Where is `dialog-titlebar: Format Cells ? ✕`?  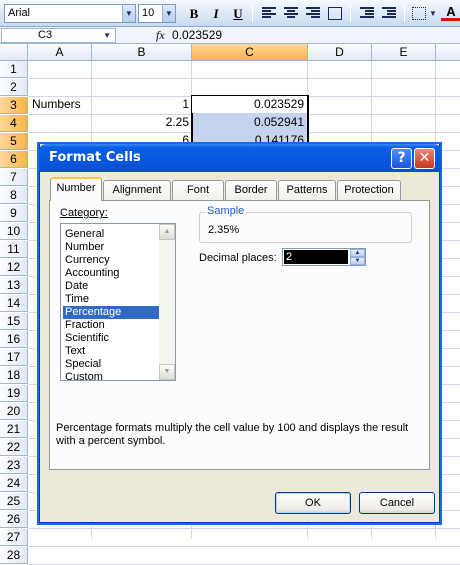 dialog-titlebar: Format Cells ? ✕ is located at coordinates (240, 158).